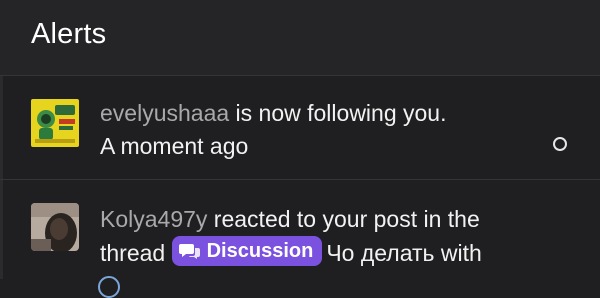 This screenshot has height=298, width=600. Describe the element at coordinates (403, 253) in the screenshot. I see `thread-title-link: Чо делать with` at that location.